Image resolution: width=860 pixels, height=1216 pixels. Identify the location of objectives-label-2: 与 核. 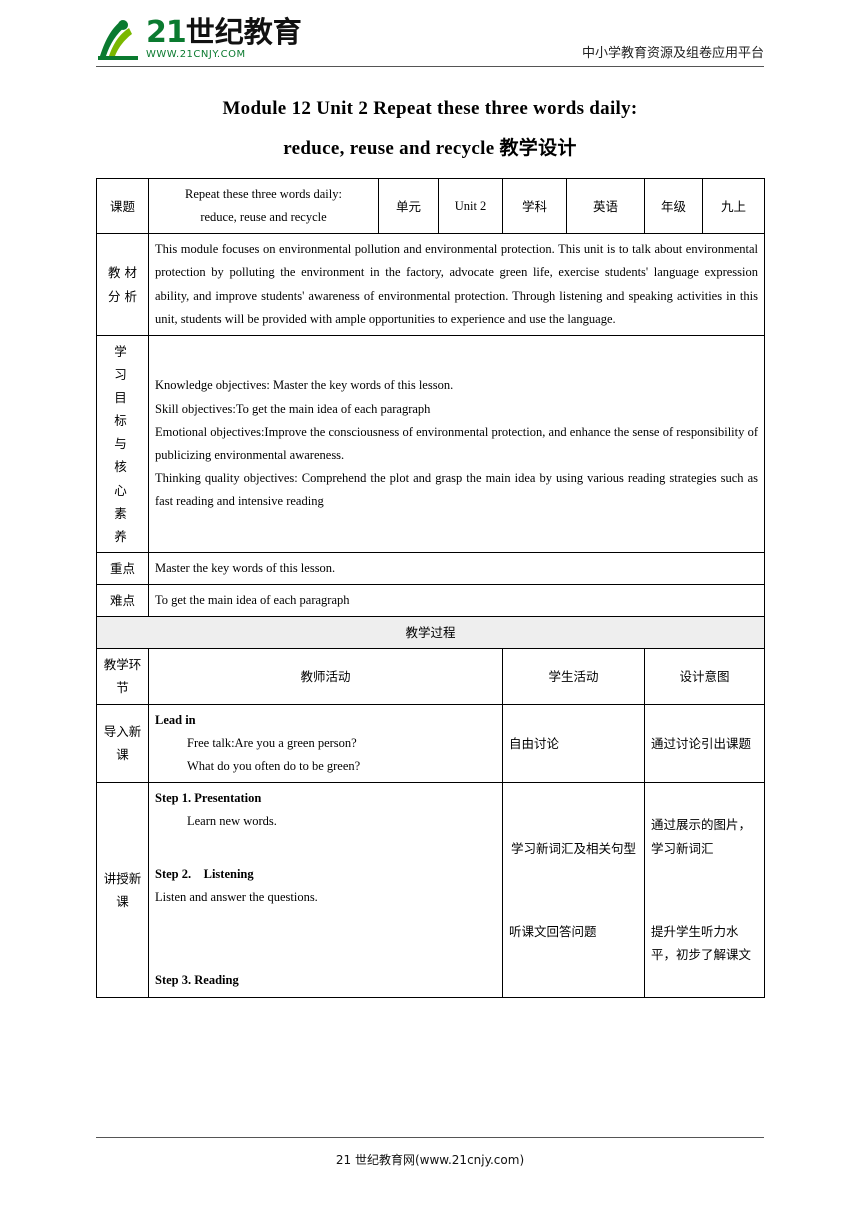
(122, 455).